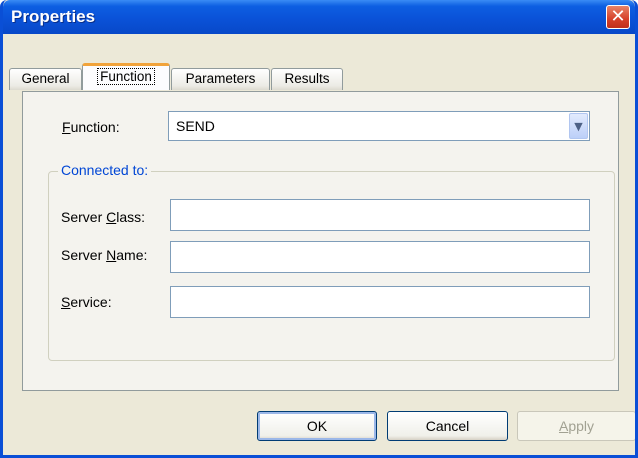 Image resolution: width=638 pixels, height=458 pixels. What do you see at coordinates (447, 426) in the screenshot?
I see `cancel-button: Cancel` at bounding box center [447, 426].